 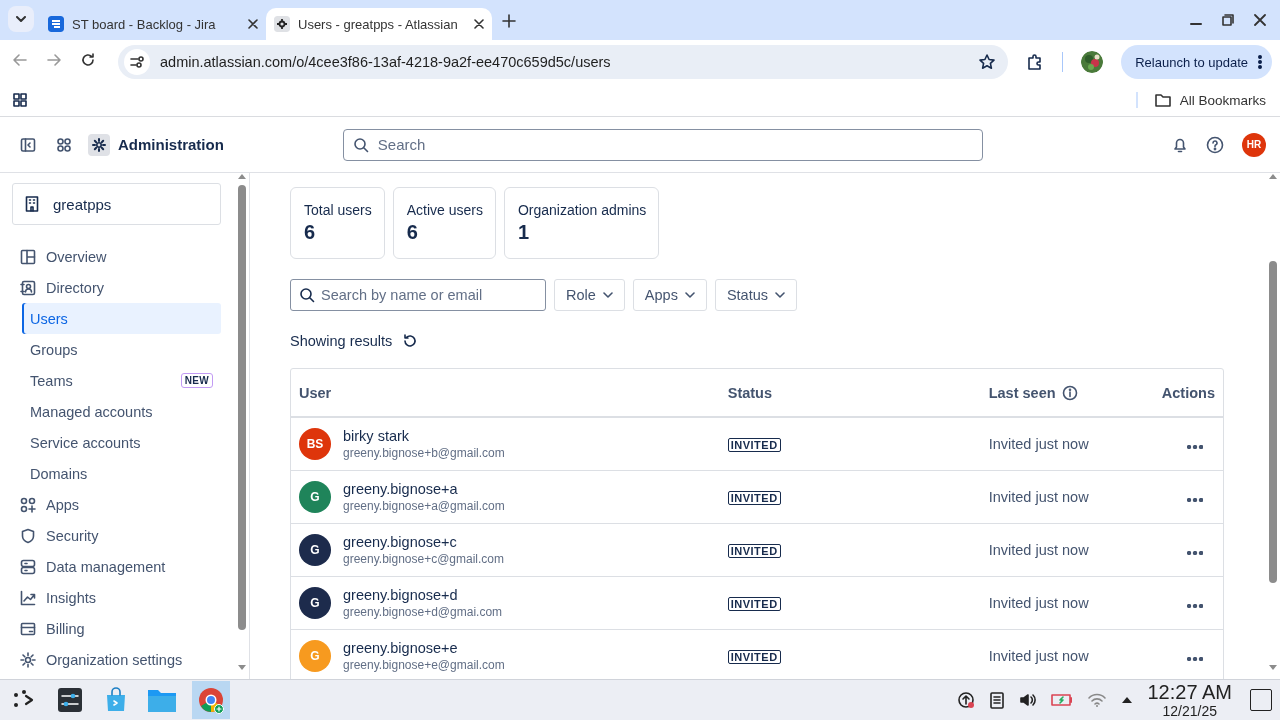 I want to click on help-icon, so click(x=1215, y=144).